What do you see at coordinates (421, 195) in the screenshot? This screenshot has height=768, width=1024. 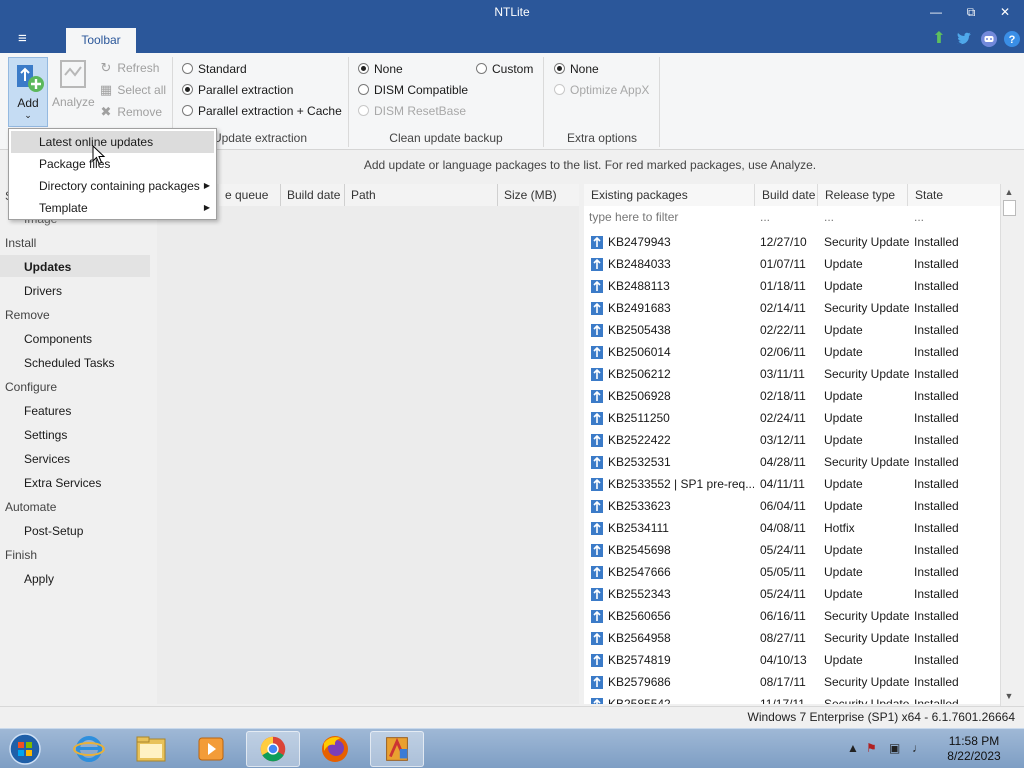 I see `column-header-path: Path` at bounding box center [421, 195].